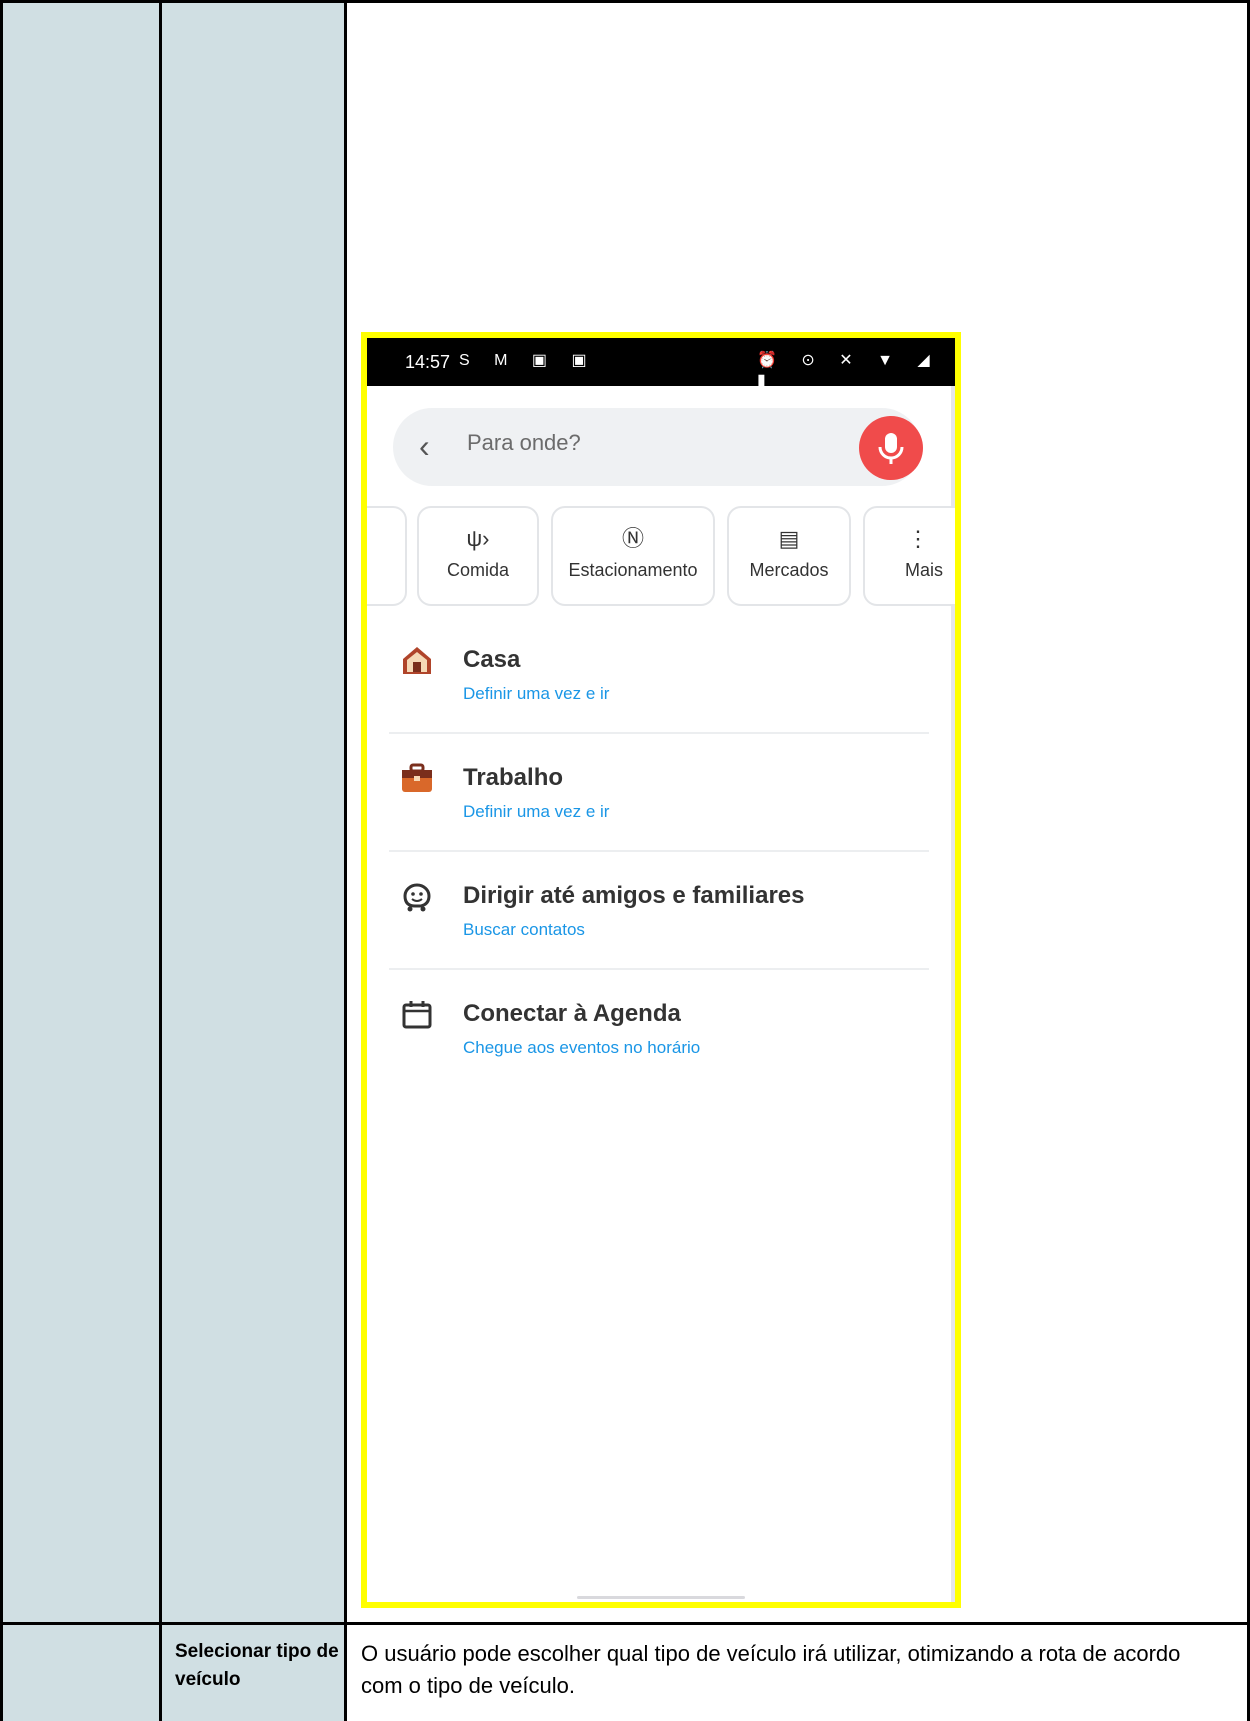 This screenshot has width=1250, height=1721. Describe the element at coordinates (581, 1048) in the screenshot. I see `shortcut-subtitle: Chegue aos eventos no horário` at that location.